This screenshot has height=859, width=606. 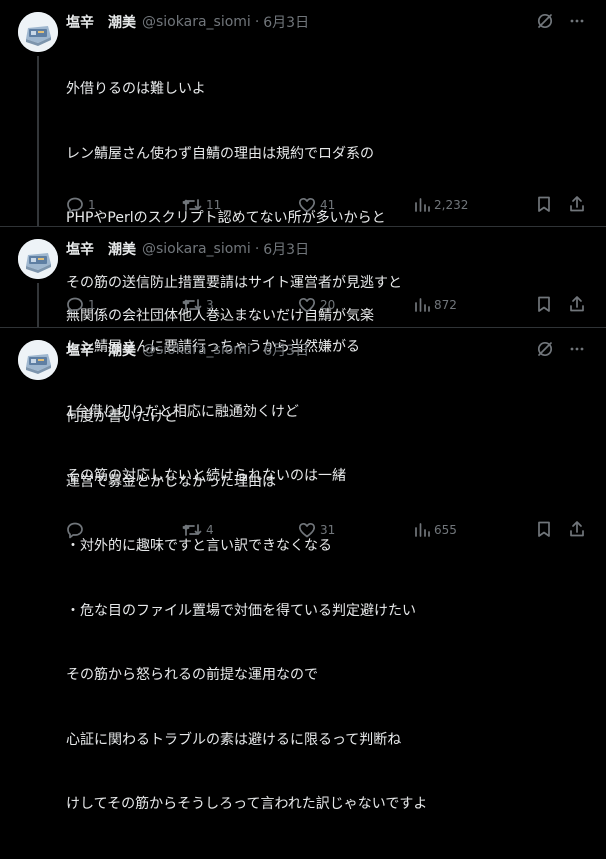 I want to click on tweet-line: レン鯖屋さん使わず自鯖の理由は規約でロダ系の, so click(x=220, y=153).